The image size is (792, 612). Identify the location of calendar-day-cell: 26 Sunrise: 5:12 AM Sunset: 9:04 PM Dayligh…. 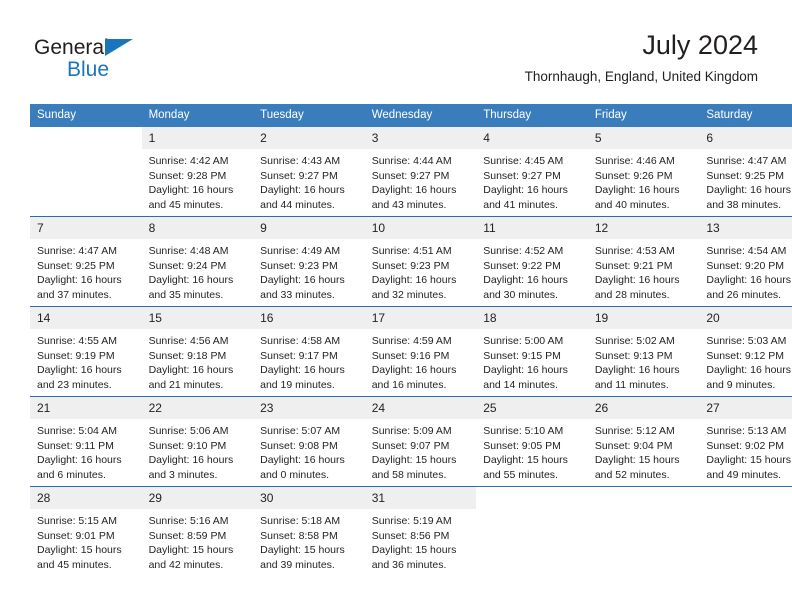
(643, 441).